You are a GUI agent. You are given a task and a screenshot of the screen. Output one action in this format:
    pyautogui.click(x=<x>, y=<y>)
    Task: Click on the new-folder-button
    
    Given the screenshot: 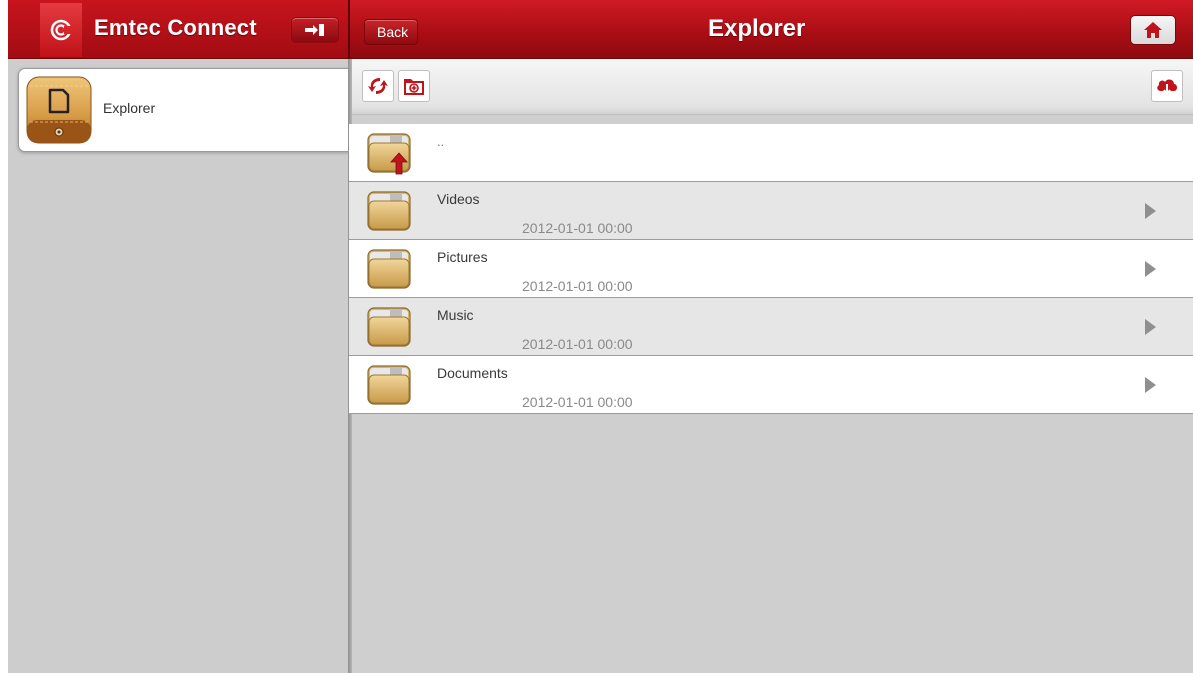 What is the action you would take?
    pyautogui.click(x=414, y=86)
    